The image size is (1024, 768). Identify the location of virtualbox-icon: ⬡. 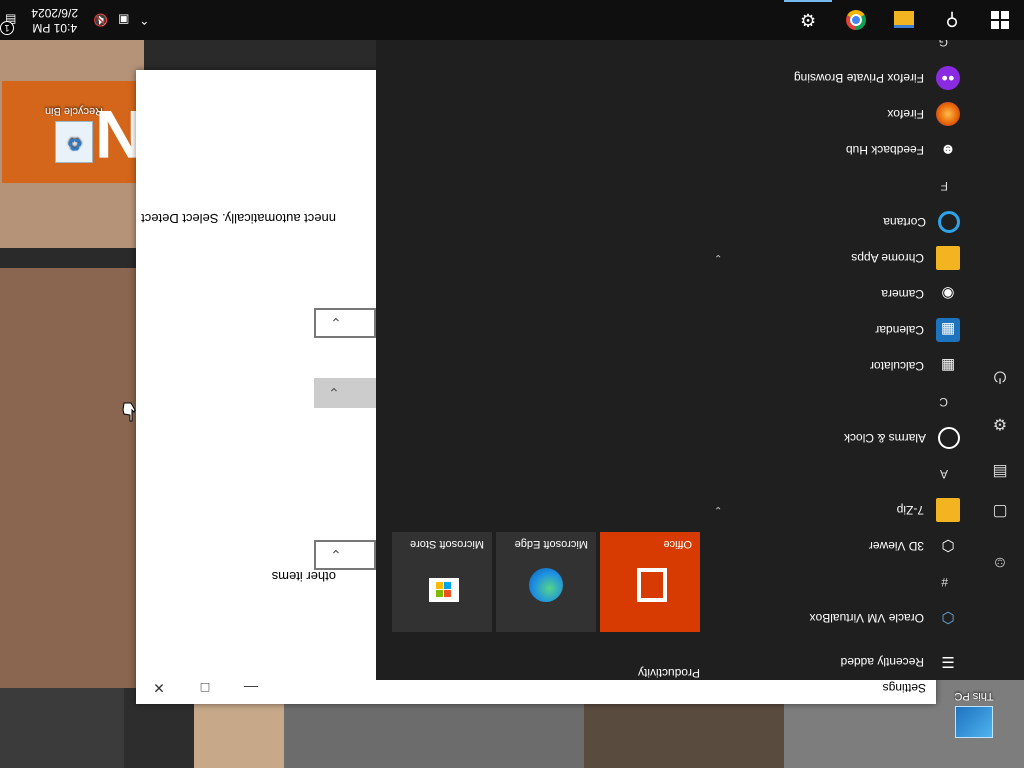
(948, 617).